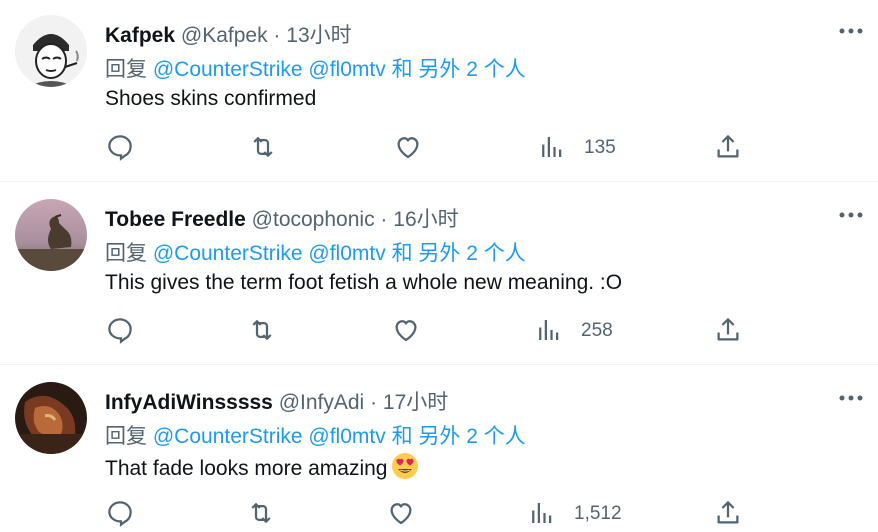  I want to click on tweet-body: That fade looks more amazing, so click(262, 466).